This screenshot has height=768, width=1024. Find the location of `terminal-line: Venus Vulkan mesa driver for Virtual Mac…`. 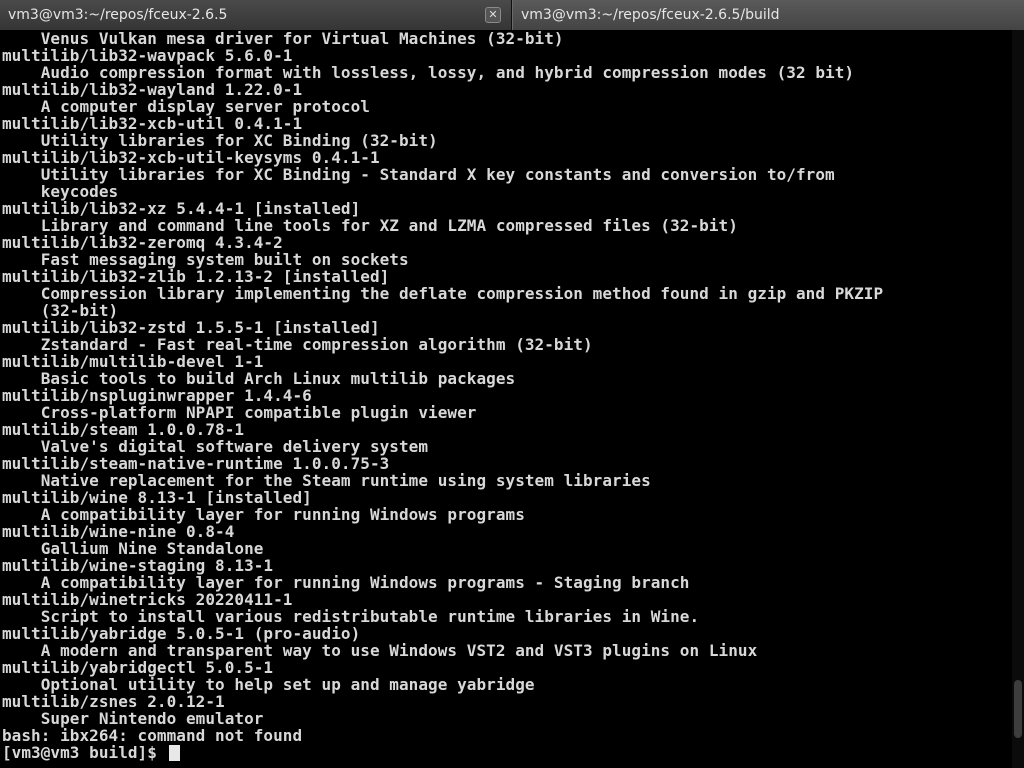

terminal-line: Venus Vulkan mesa driver for Virtual Mac… is located at coordinates (283, 39).